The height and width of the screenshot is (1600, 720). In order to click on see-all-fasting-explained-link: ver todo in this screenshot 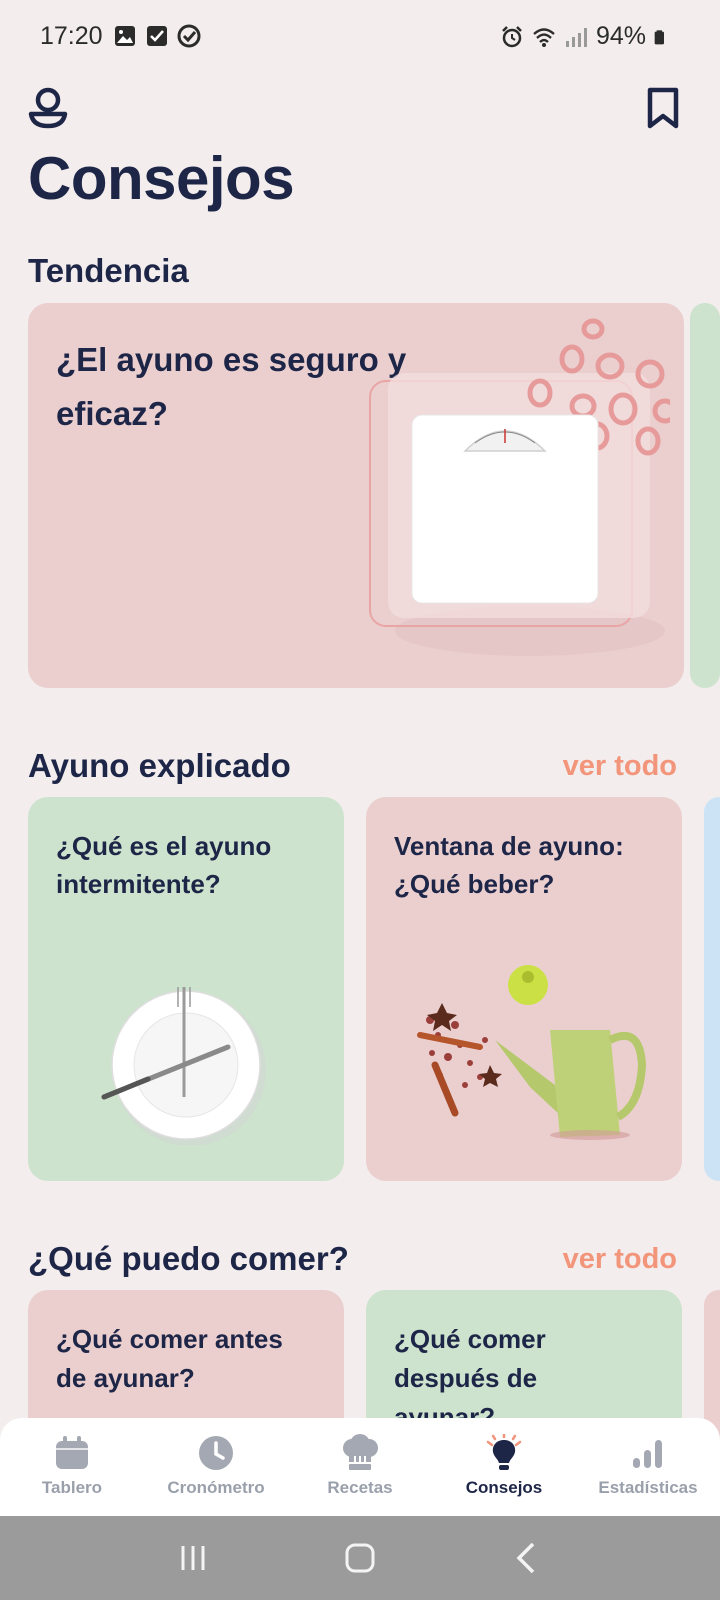, I will do `click(620, 766)`.